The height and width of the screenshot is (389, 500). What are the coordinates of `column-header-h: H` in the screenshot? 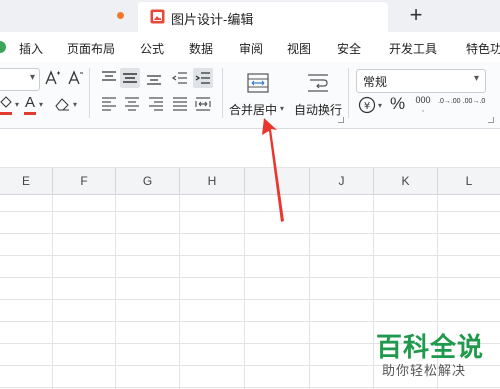 It's located at (212, 181).